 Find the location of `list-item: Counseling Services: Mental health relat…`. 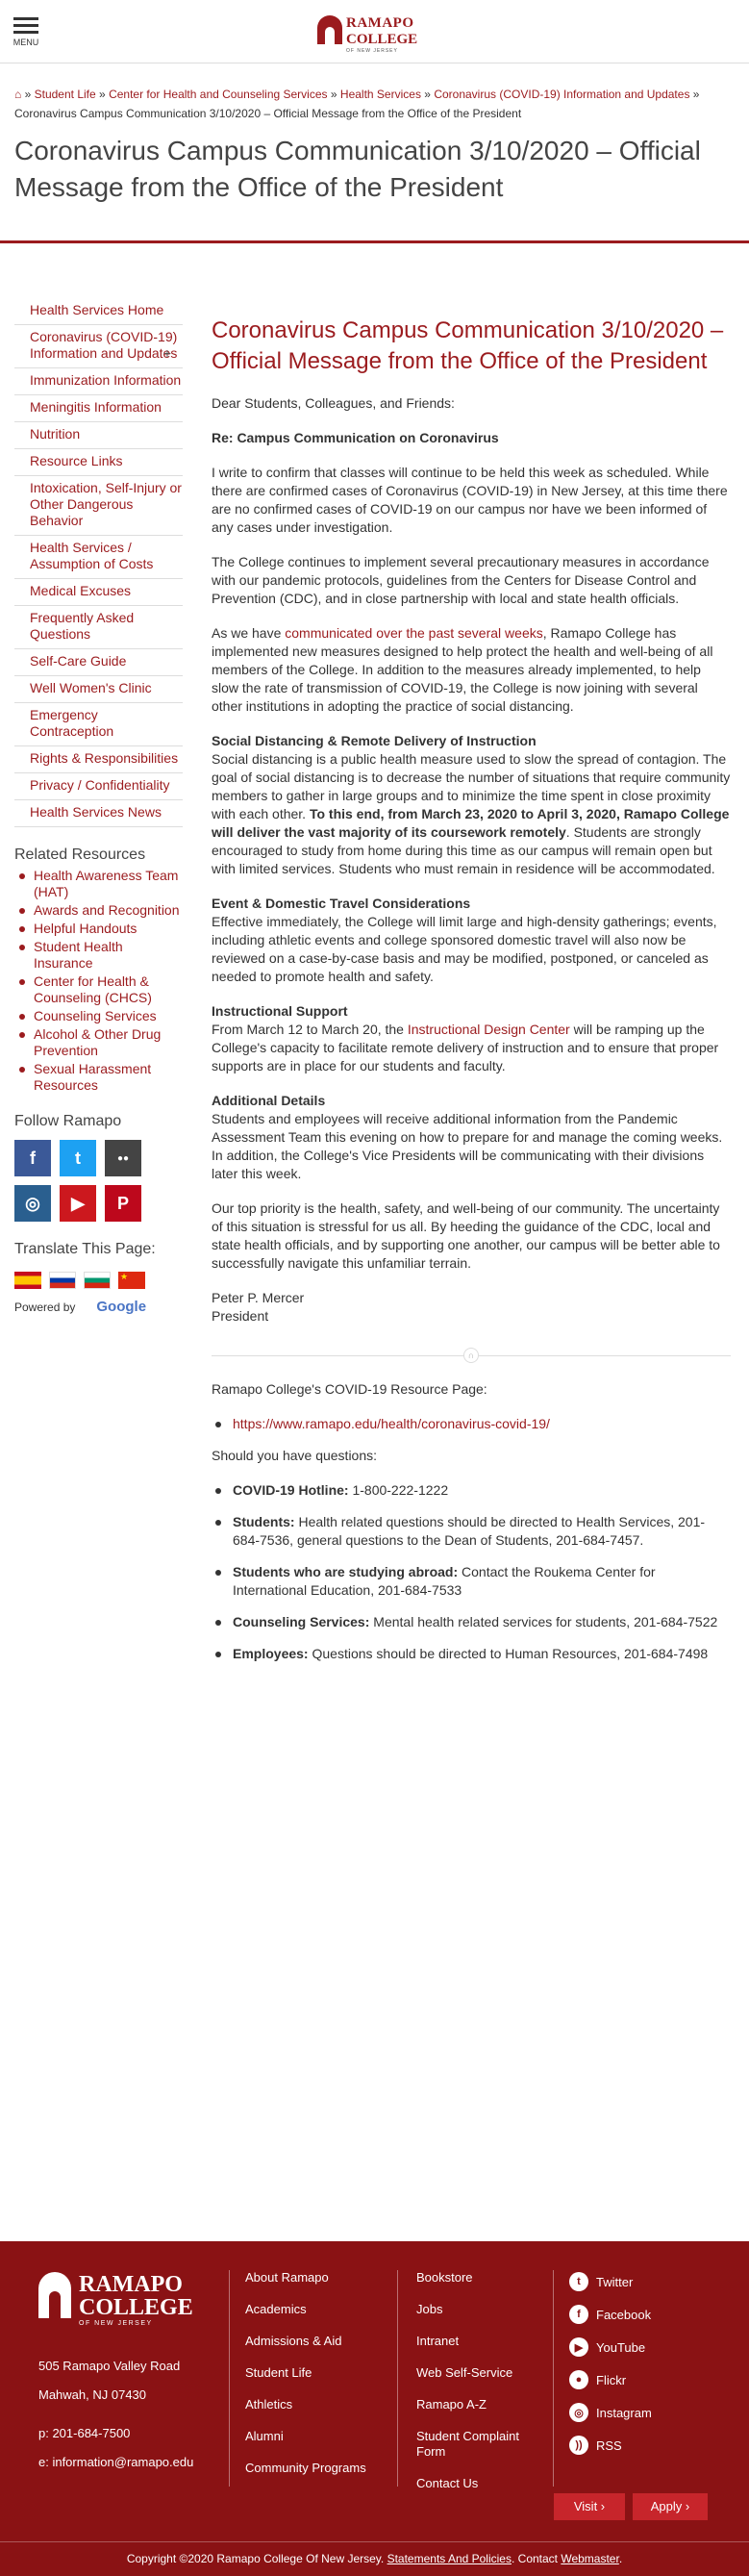

list-item: Counseling Services: Mental health relat… is located at coordinates (471, 1622).